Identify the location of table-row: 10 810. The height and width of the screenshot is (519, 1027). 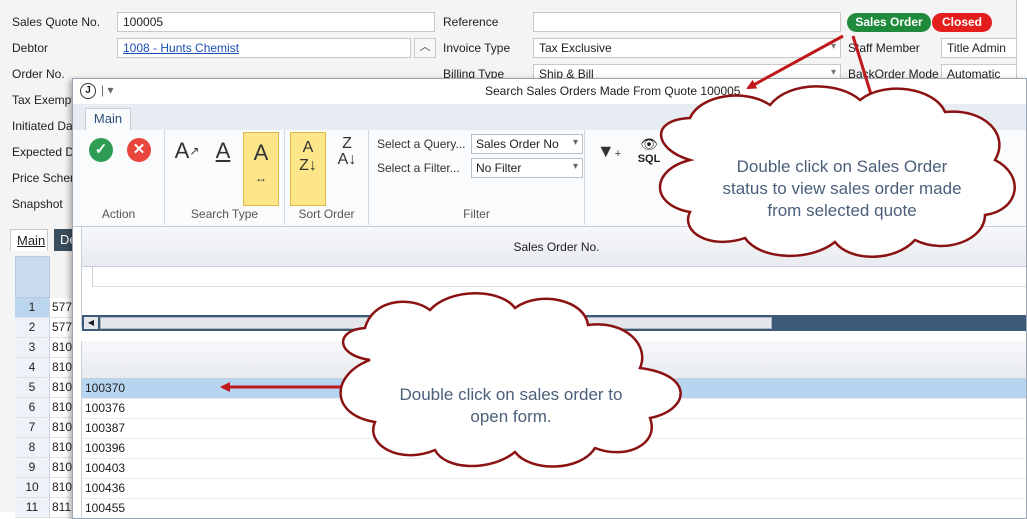
(45, 488).